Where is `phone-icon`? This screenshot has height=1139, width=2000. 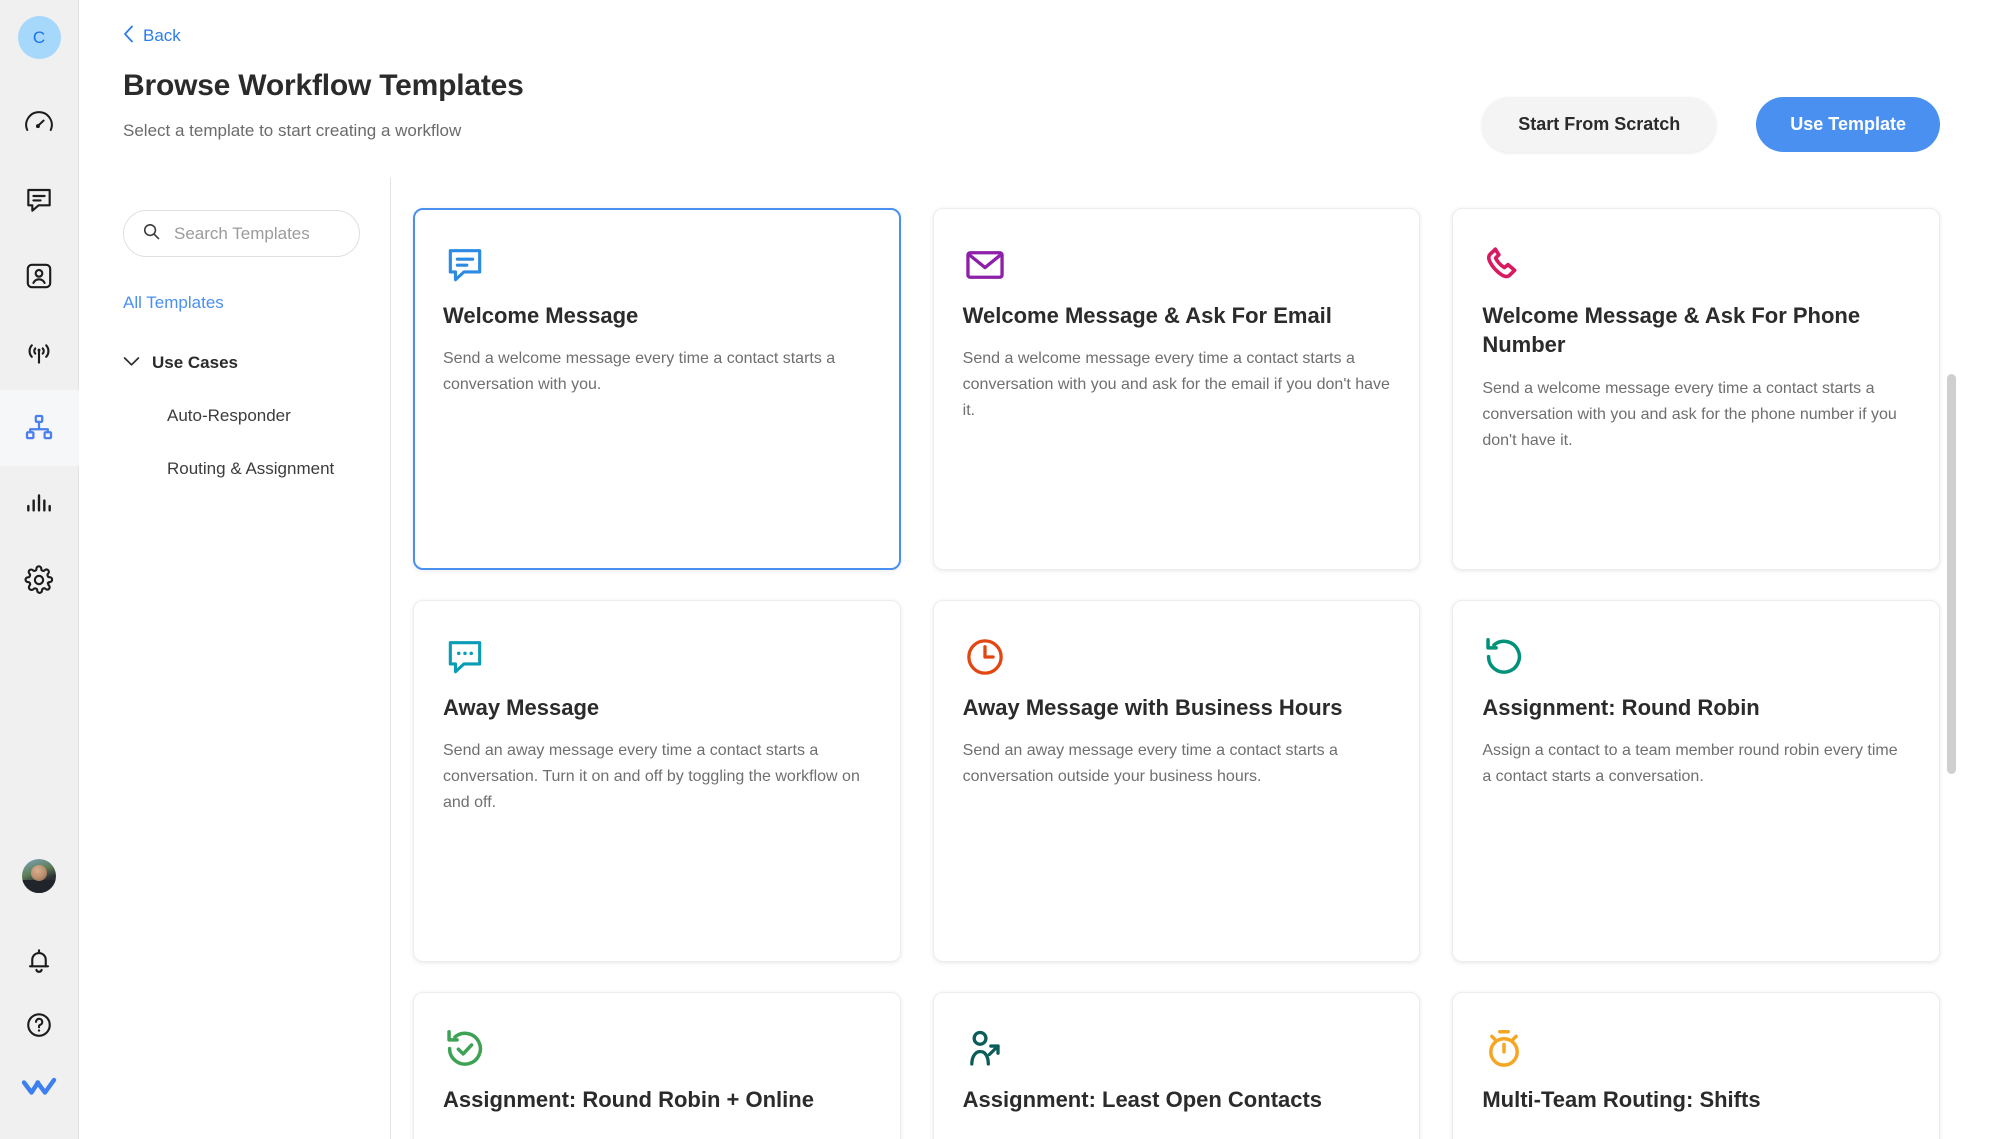
phone-icon is located at coordinates (1696, 269).